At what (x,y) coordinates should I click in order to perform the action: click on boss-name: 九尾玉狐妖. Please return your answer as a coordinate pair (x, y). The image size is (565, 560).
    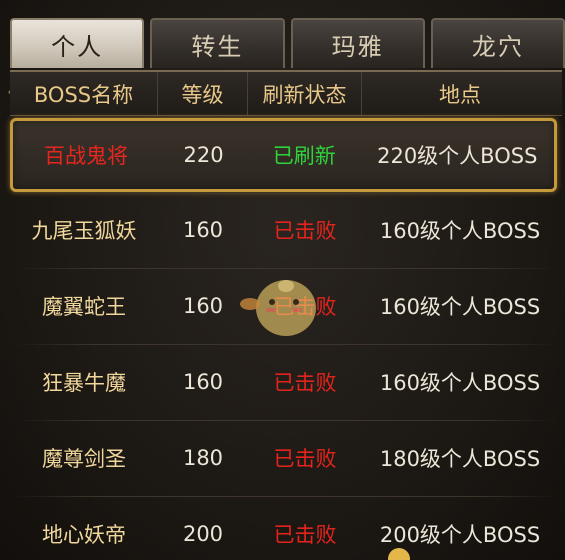
    Looking at the image, I should click on (84, 231).